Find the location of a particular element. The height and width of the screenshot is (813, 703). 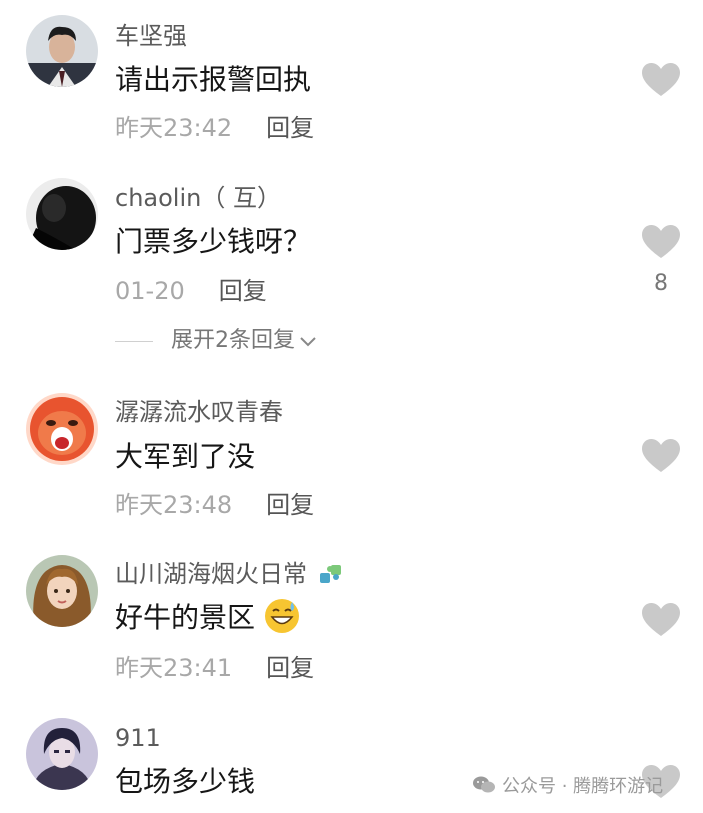

comment-meta: 昨天23:42 回复 is located at coordinates (214, 128).